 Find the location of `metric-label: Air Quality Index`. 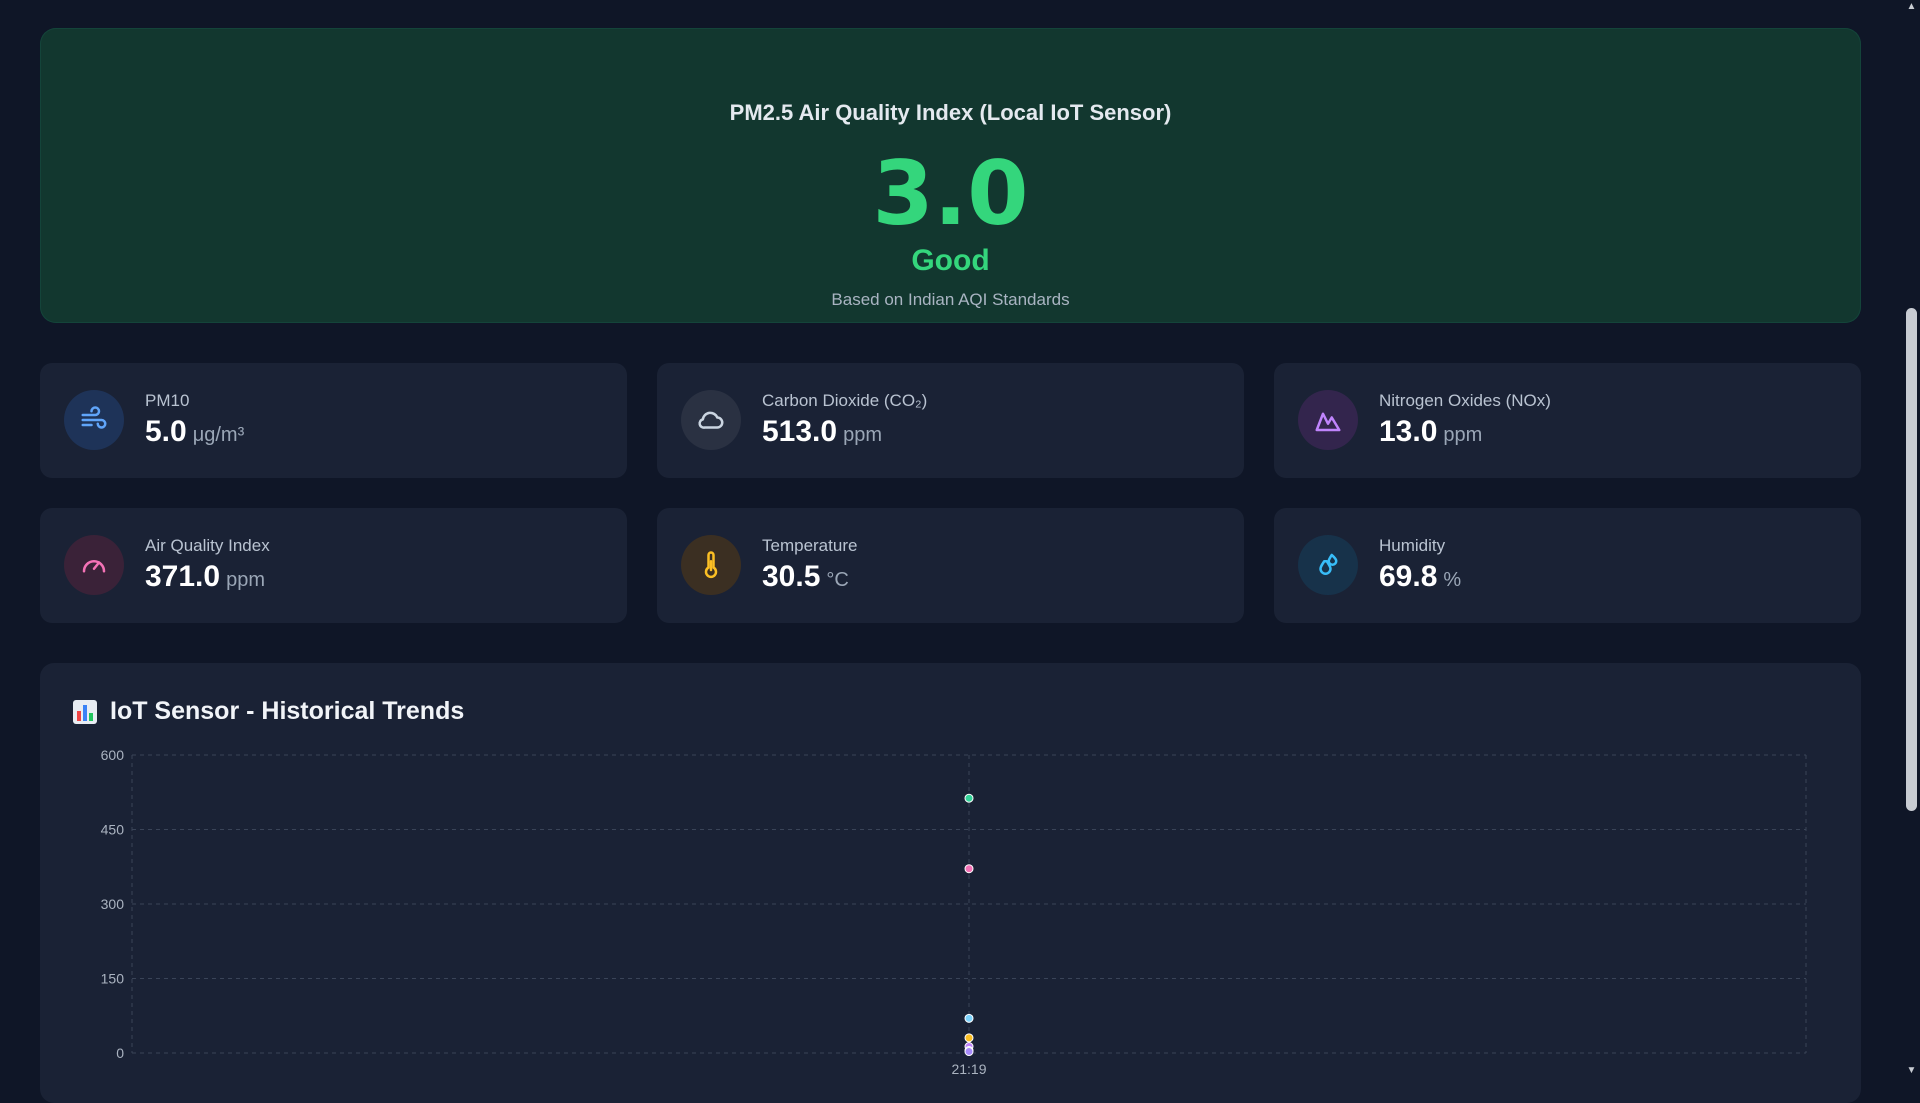

metric-label: Air Quality Index is located at coordinates (207, 545).